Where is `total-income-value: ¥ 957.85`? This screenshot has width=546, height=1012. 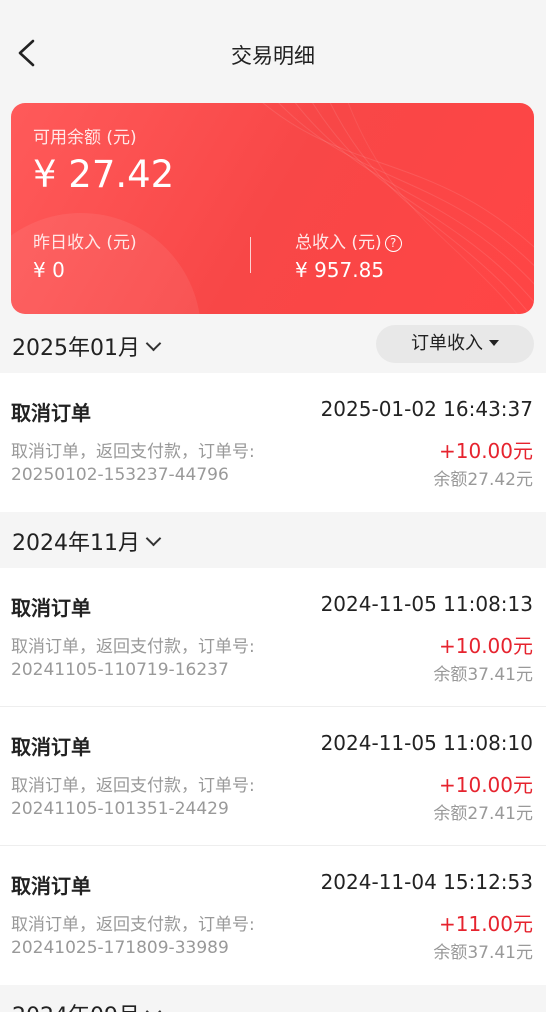 total-income-value: ¥ 957.85 is located at coordinates (340, 270).